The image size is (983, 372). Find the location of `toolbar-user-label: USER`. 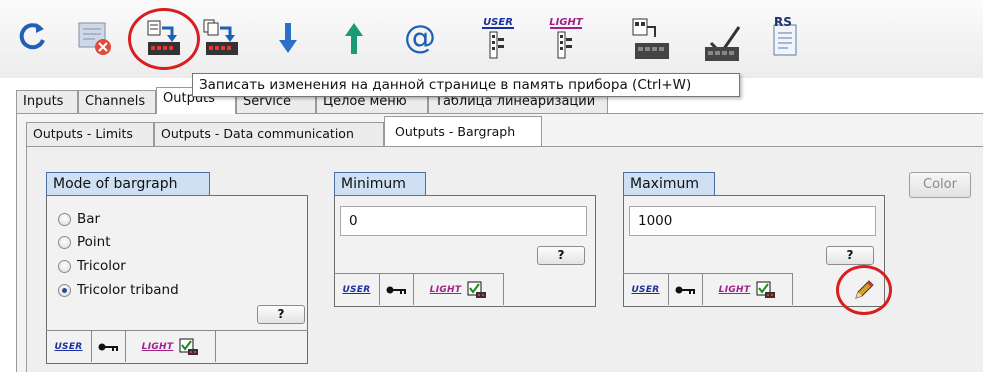

toolbar-user-label: USER is located at coordinates (498, 22).